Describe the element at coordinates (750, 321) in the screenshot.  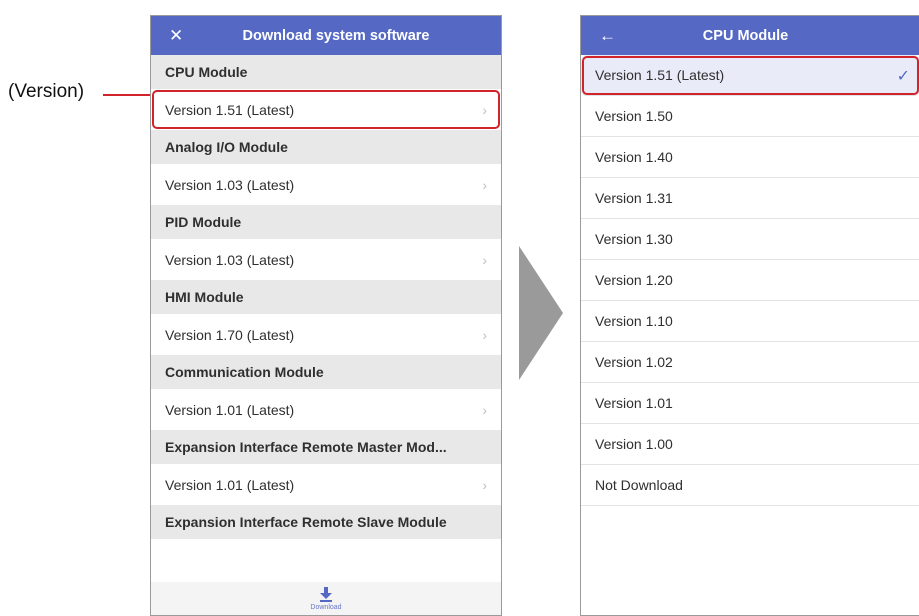
I see `version-option: Version 1.10` at that location.